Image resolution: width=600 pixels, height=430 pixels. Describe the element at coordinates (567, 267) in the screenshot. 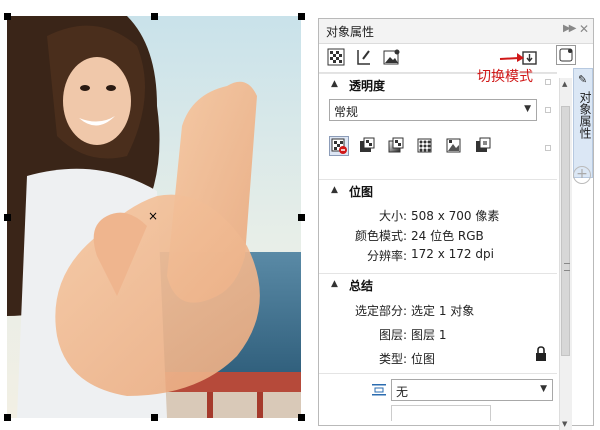

I see `scrollbar-grip-icon` at that location.